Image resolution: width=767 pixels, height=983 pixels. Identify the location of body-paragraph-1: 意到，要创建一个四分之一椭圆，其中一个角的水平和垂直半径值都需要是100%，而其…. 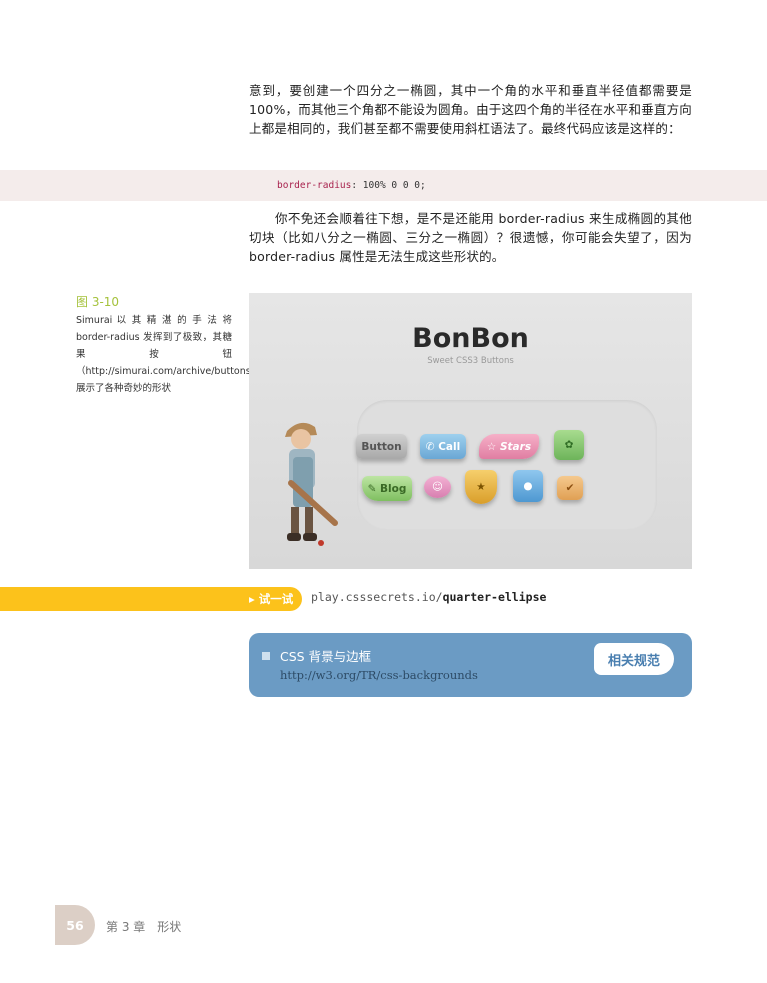
(470, 109).